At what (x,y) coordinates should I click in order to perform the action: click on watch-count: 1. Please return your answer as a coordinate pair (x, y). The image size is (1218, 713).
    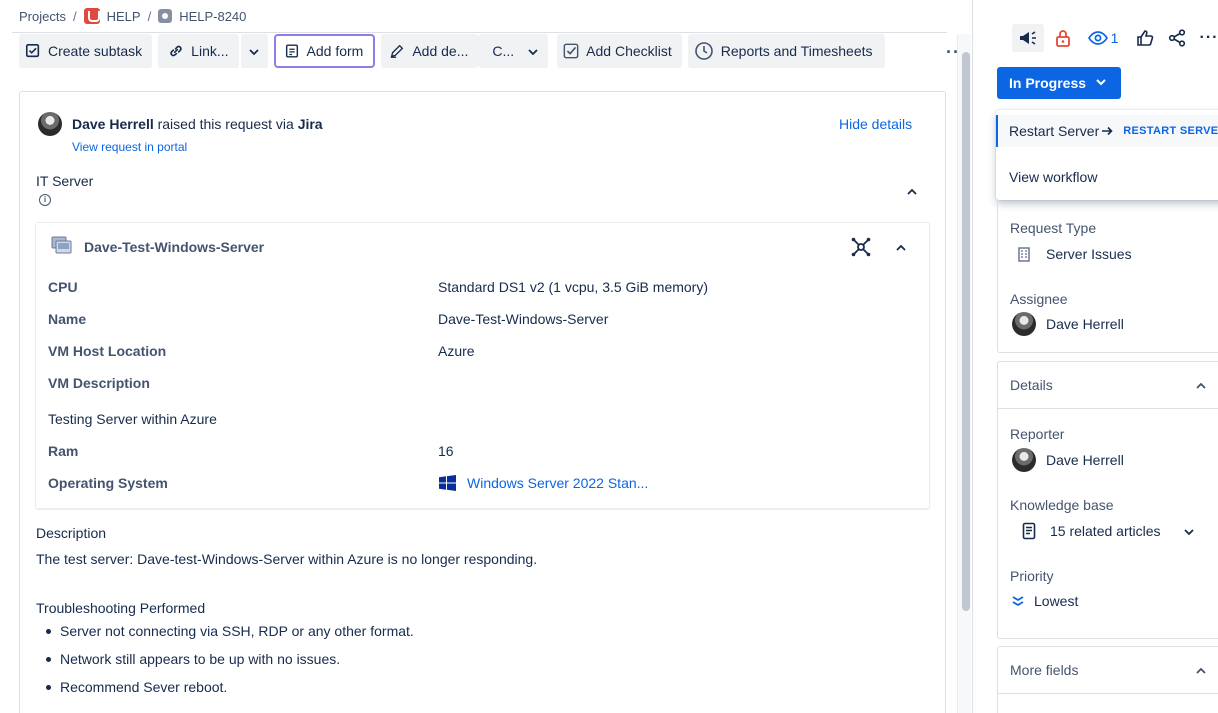
    Looking at the image, I should click on (1114, 38).